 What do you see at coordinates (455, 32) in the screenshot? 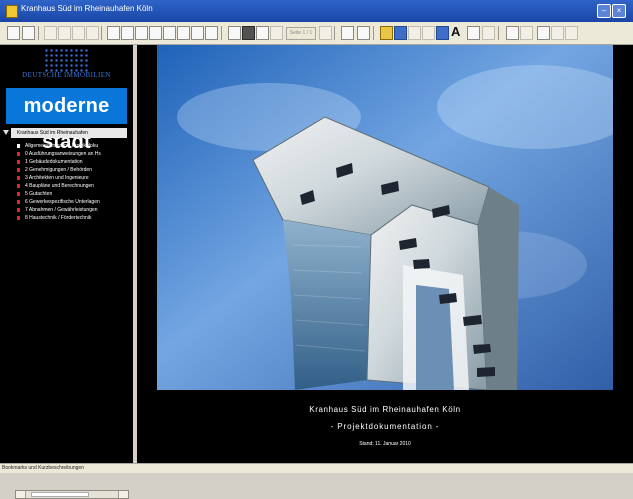
I see `text-tool-icon: A` at bounding box center [455, 32].